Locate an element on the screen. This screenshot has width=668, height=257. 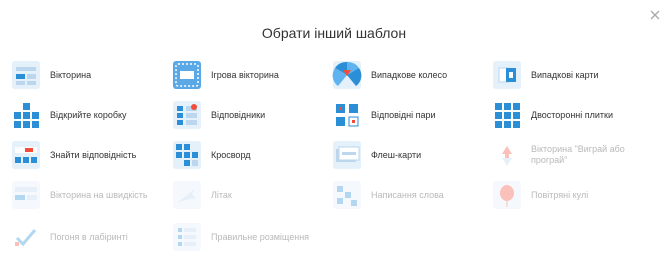
maze-chase-icon is located at coordinates (26, 237).